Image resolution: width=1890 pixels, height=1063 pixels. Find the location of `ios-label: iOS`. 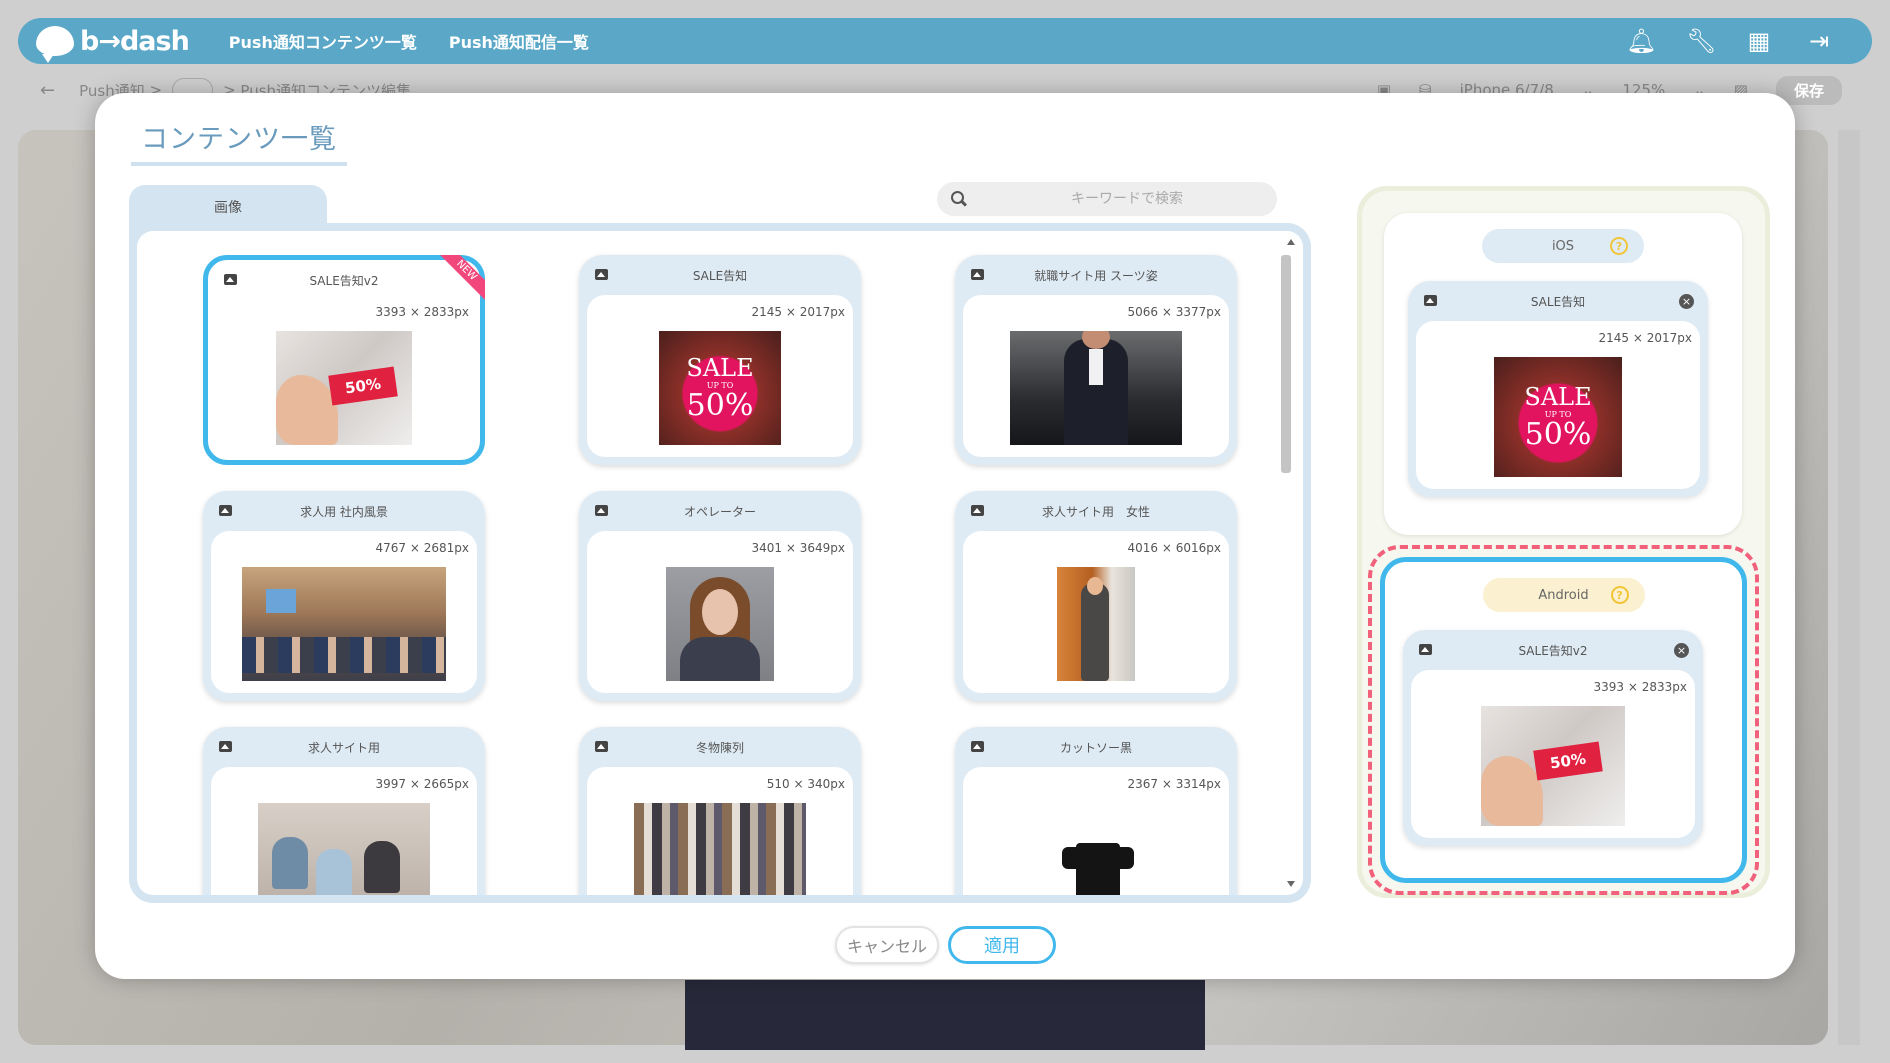

ios-label: iOS is located at coordinates (1563, 246).